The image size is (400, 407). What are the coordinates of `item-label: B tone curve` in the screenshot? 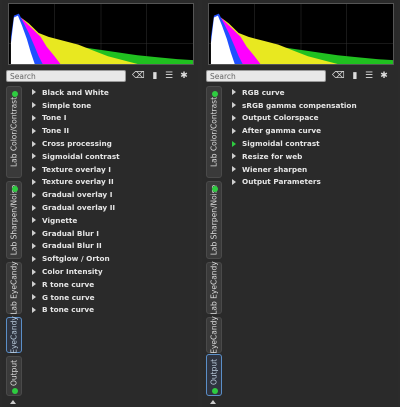 It's located at (68, 310).